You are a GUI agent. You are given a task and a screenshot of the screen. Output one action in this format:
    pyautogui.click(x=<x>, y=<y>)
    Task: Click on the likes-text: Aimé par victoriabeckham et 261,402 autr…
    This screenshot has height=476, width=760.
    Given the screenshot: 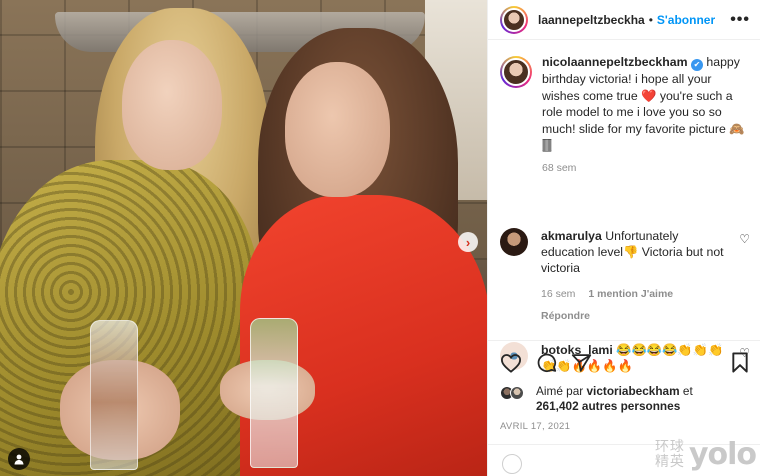 What is the action you would take?
    pyautogui.click(x=614, y=399)
    